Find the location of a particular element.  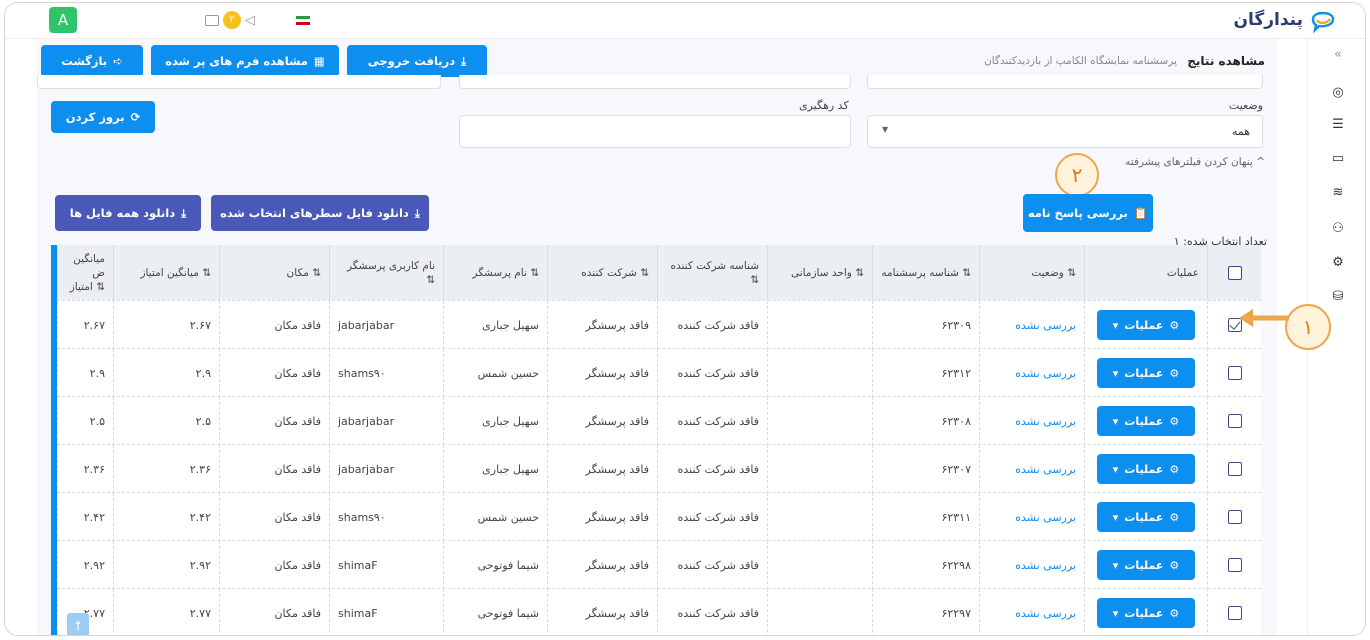

review-label: بررسی پاسخ نامه is located at coordinates (1077, 213).